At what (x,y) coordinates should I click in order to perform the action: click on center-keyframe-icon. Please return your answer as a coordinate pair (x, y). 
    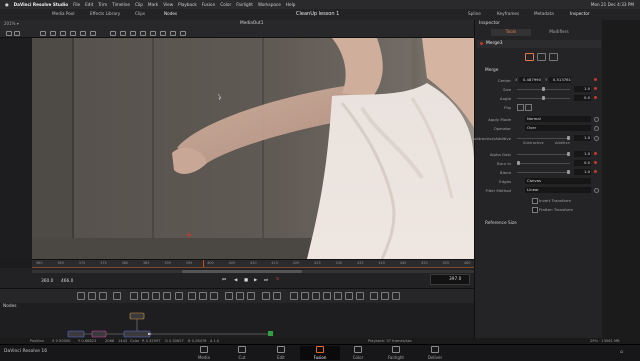
    Looking at the image, I should click on (595, 79).